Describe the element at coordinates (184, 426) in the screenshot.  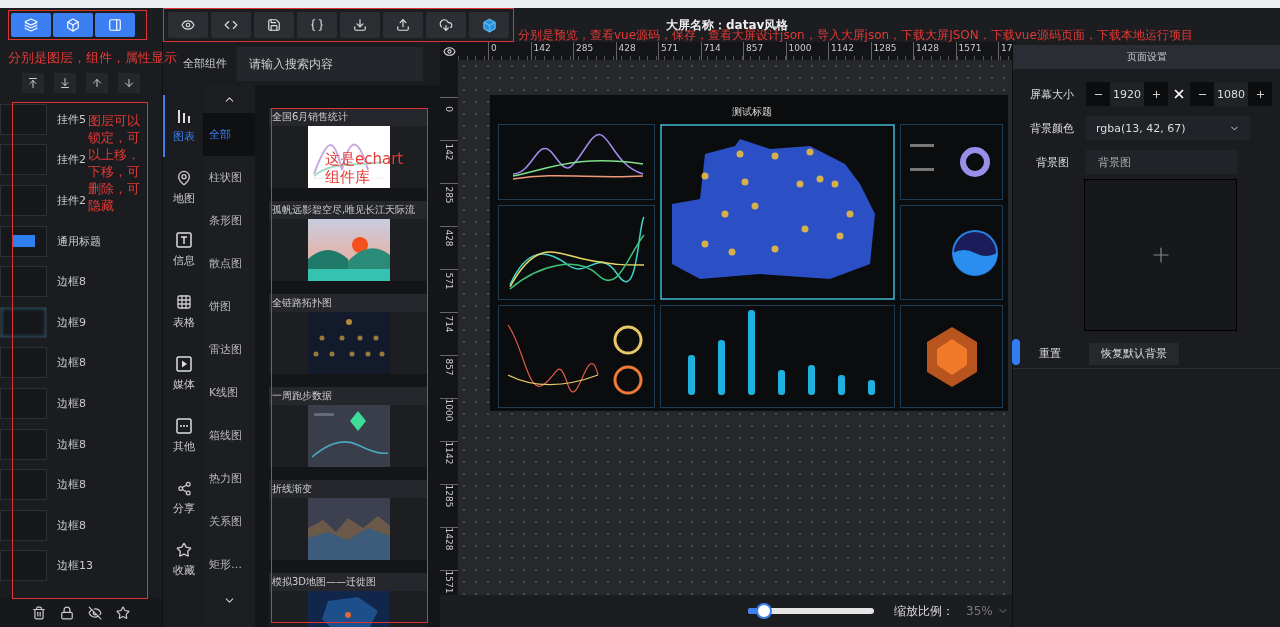
I see `more-icon` at that location.